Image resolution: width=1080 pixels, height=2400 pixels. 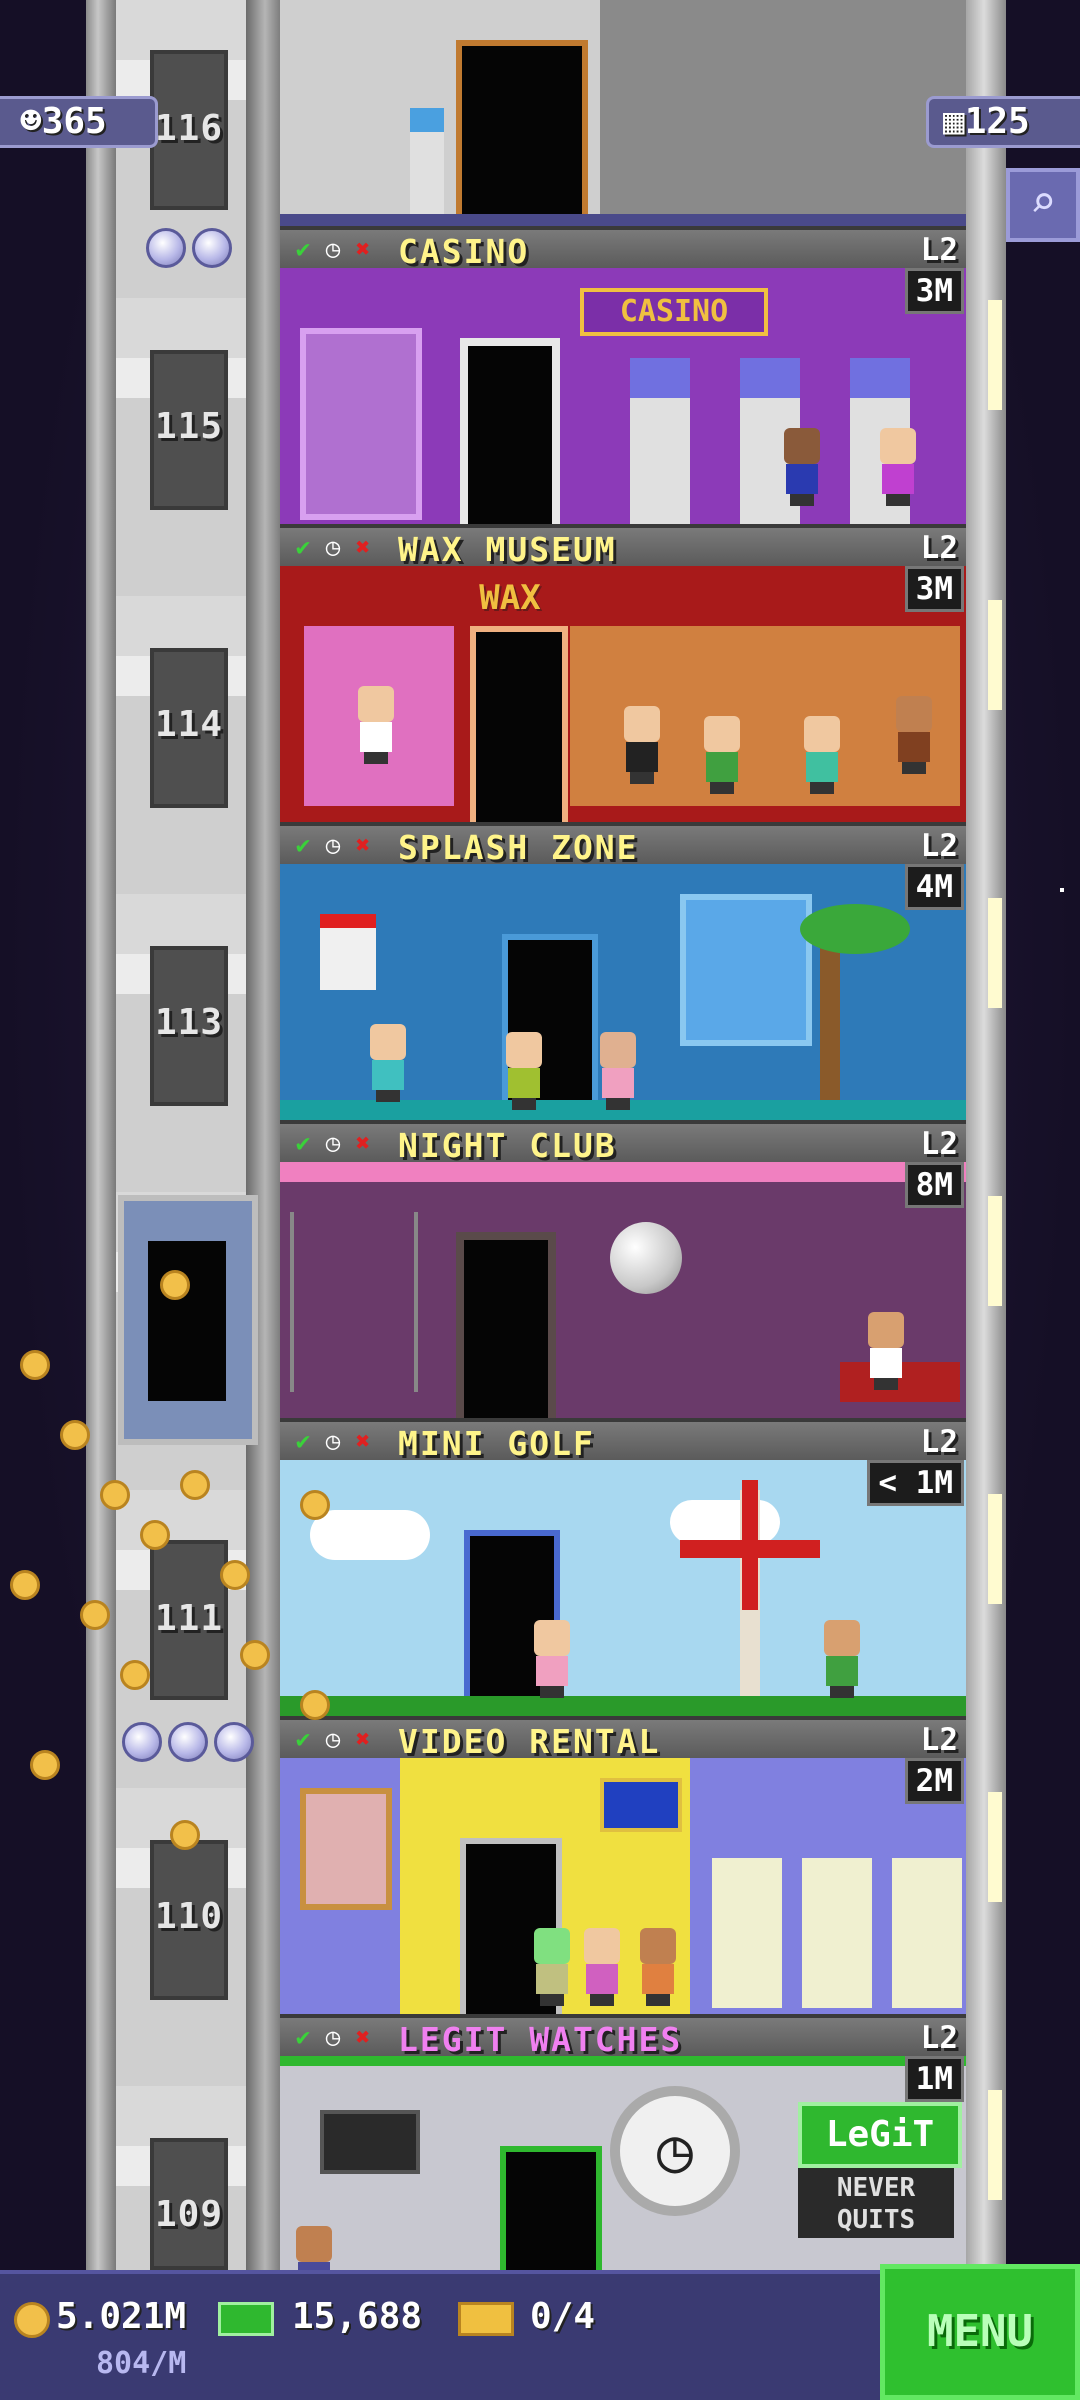 What do you see at coordinates (623, 546) in the screenshot?
I see `floor-header: ✔ ◷ ✖ WAX MUSEUM L2` at bounding box center [623, 546].